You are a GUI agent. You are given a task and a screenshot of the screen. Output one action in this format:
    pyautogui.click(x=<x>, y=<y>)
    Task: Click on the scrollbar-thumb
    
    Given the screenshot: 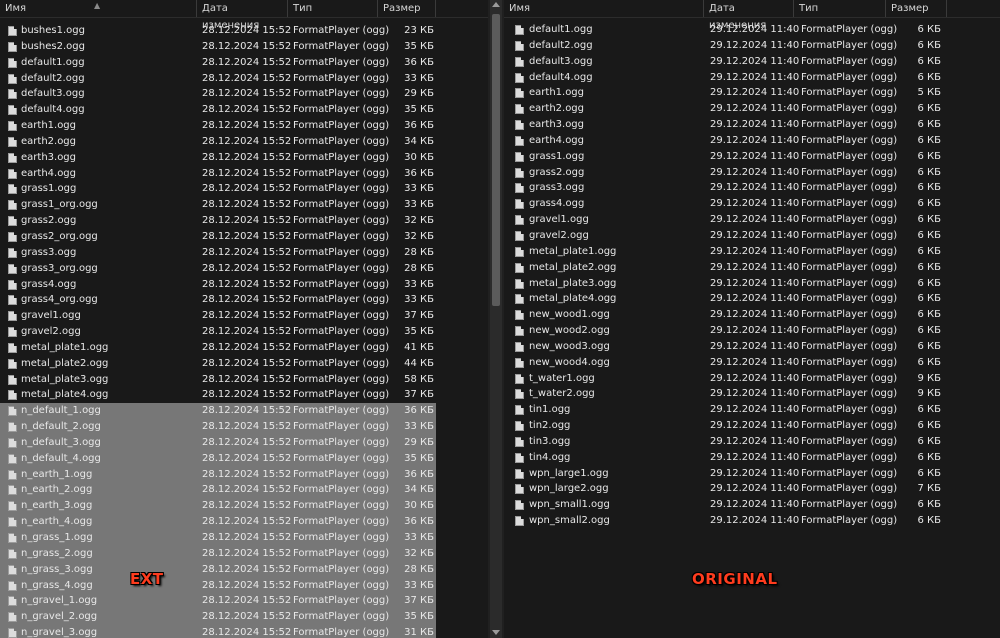 What is the action you would take?
    pyautogui.click(x=496, y=160)
    